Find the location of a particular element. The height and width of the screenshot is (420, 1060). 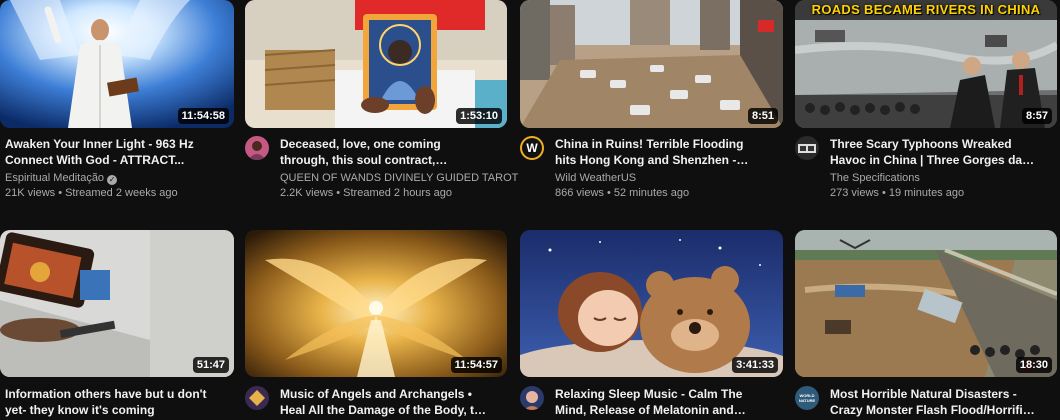

verified-check-icon: ✓ is located at coordinates (112, 180).